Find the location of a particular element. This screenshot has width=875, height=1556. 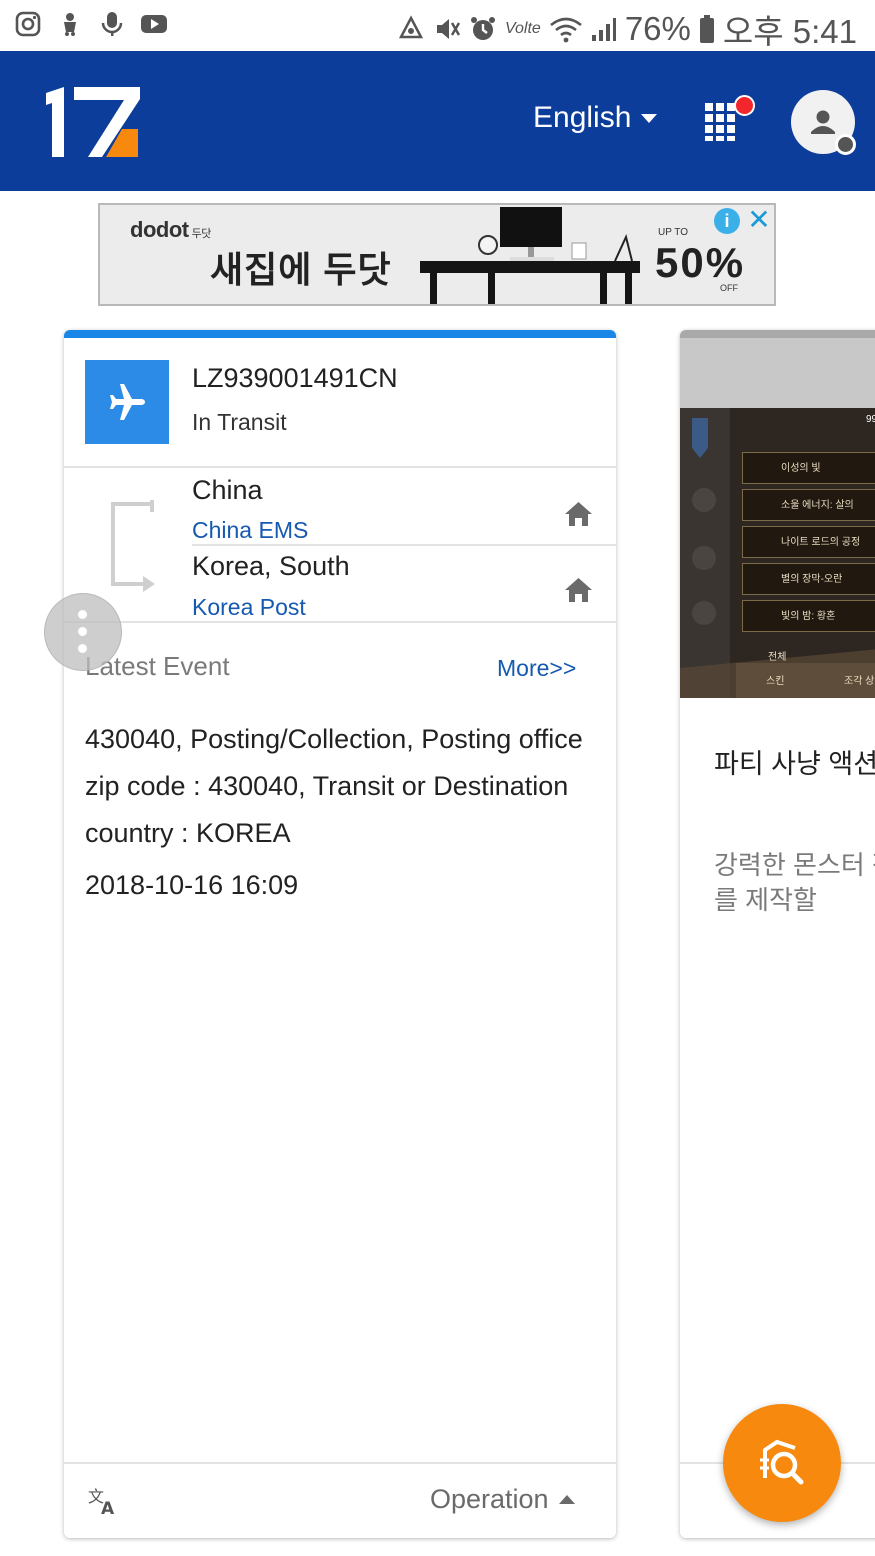

close-icon: ✕ is located at coordinates (759, 220).